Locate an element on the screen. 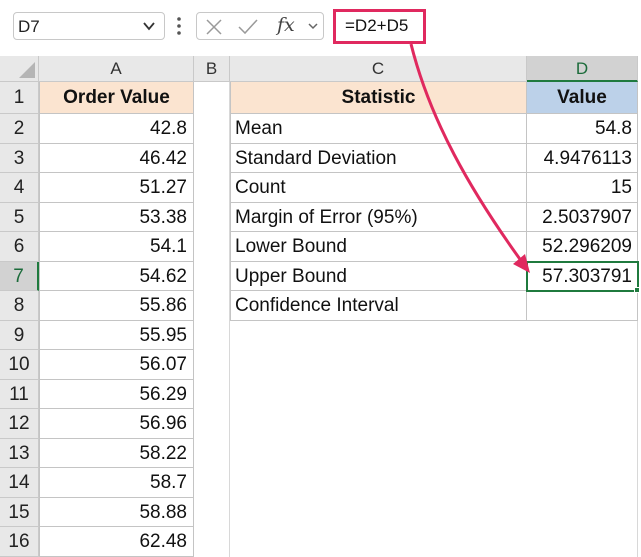 Image resolution: width=641 pixels, height=557 pixels. statistic-value-count: 15 is located at coordinates (582, 188).